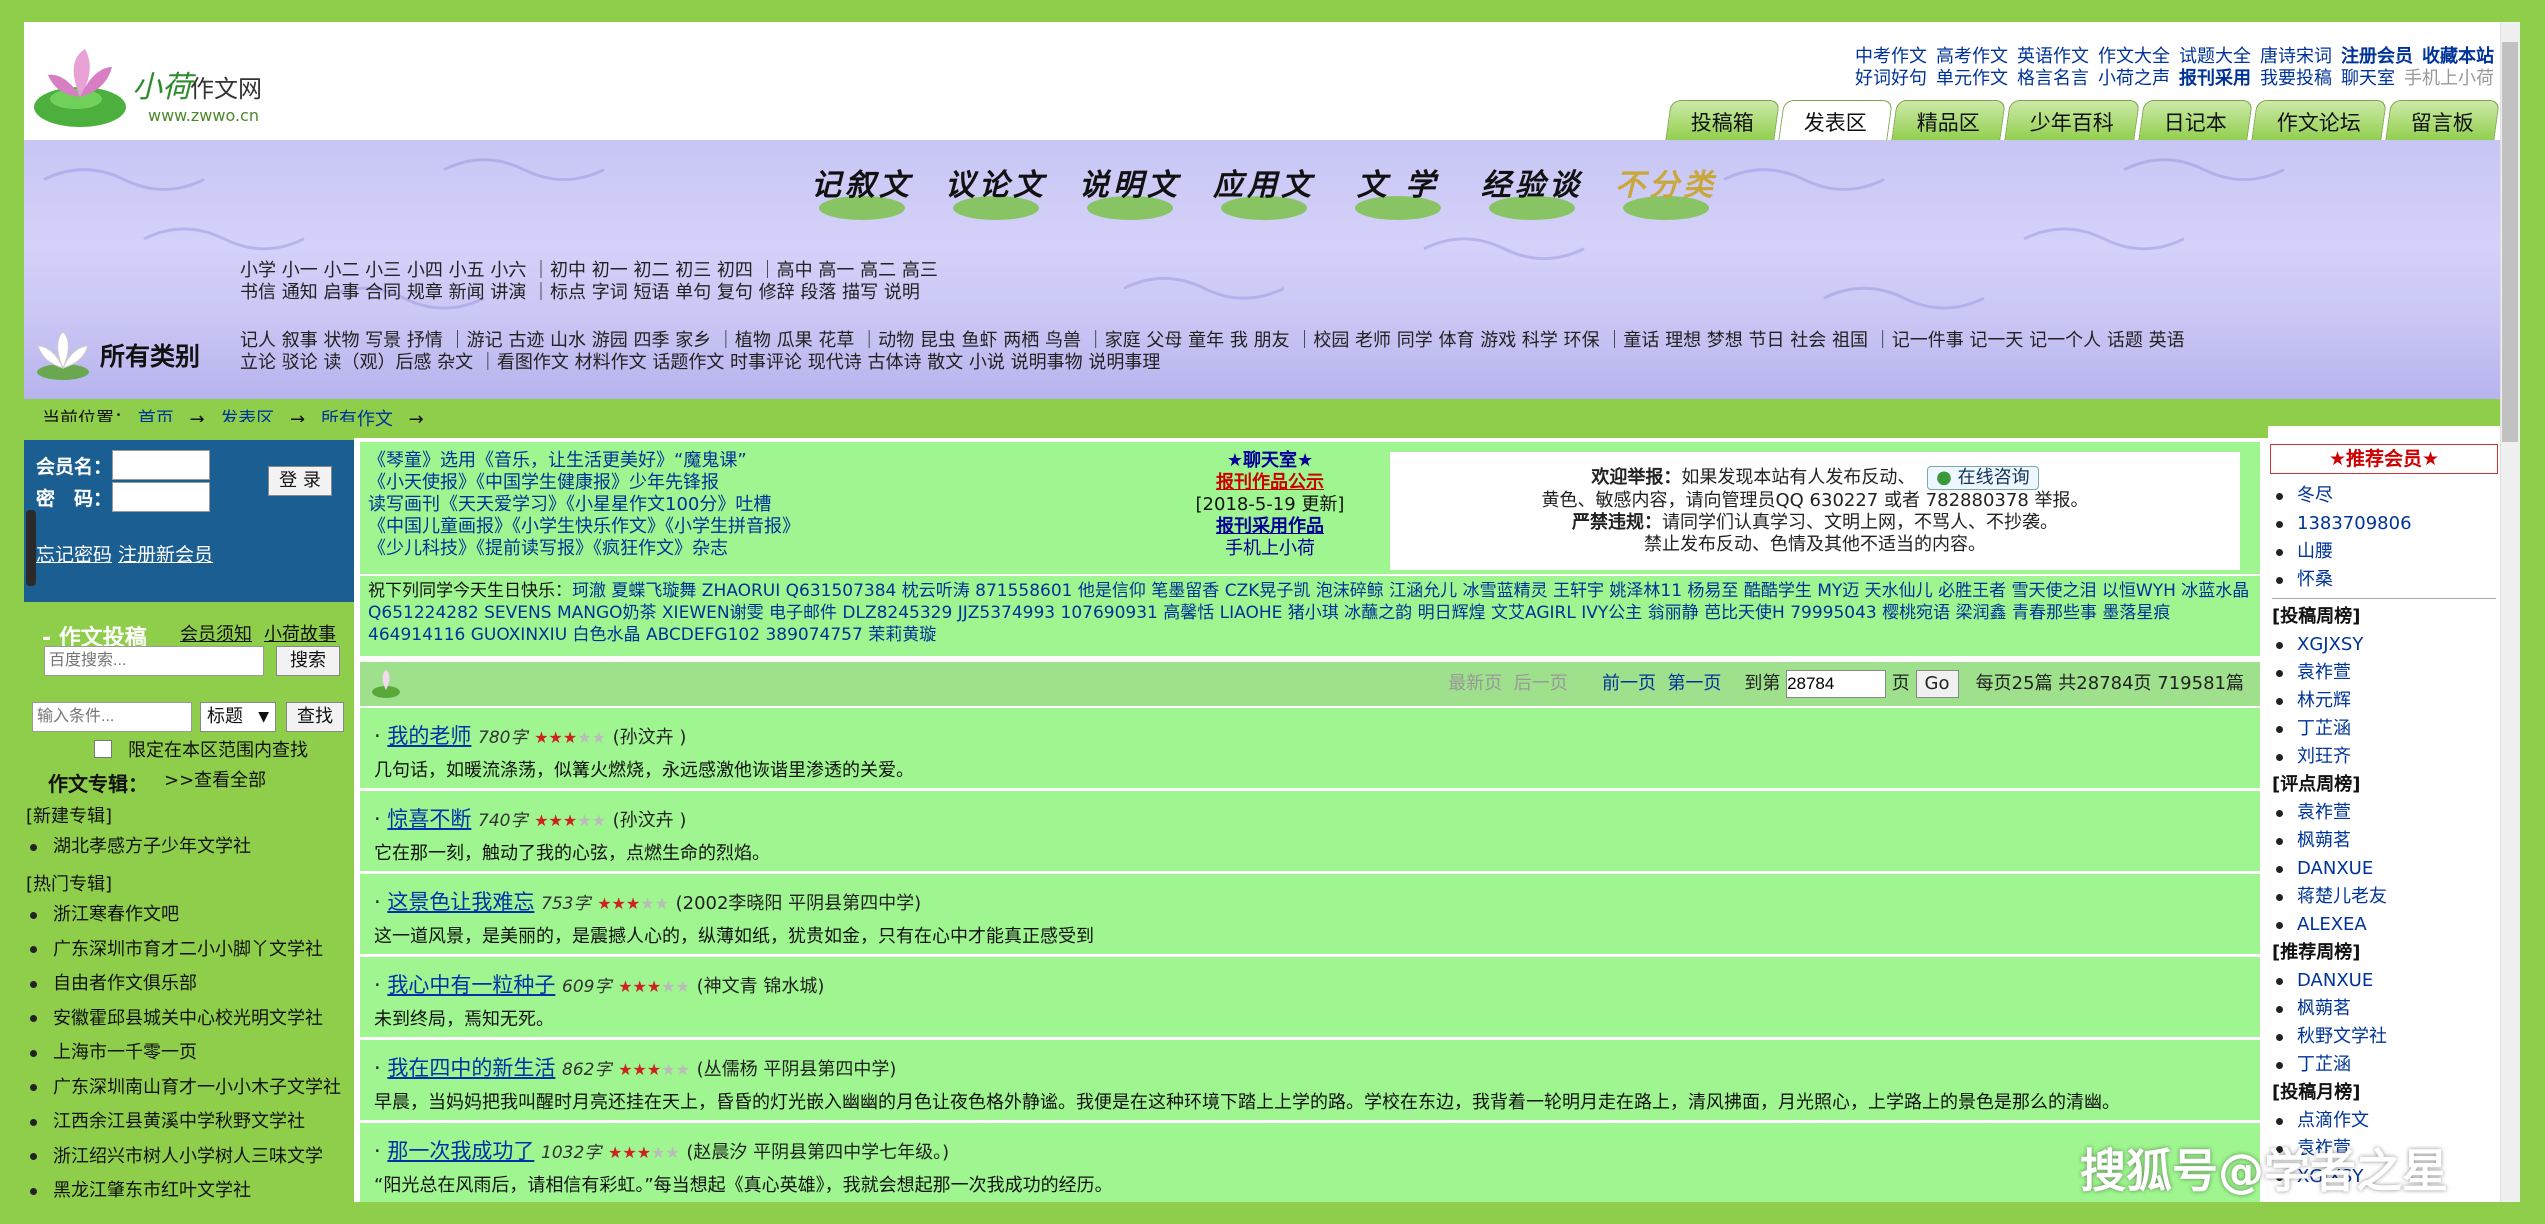  What do you see at coordinates (584, 483) in the screenshot?
I see `promo-line: 《小天使报》《中国学生健康报》少年先锋报` at bounding box center [584, 483].